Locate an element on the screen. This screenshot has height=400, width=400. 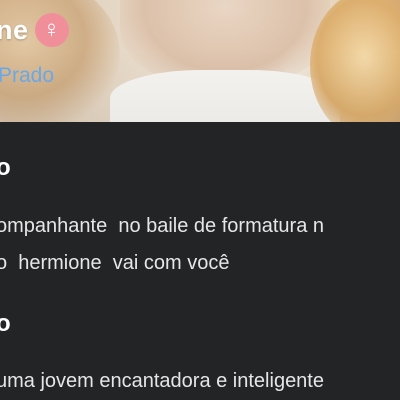
character-name-row: ne ♀ is located at coordinates (34, 30).